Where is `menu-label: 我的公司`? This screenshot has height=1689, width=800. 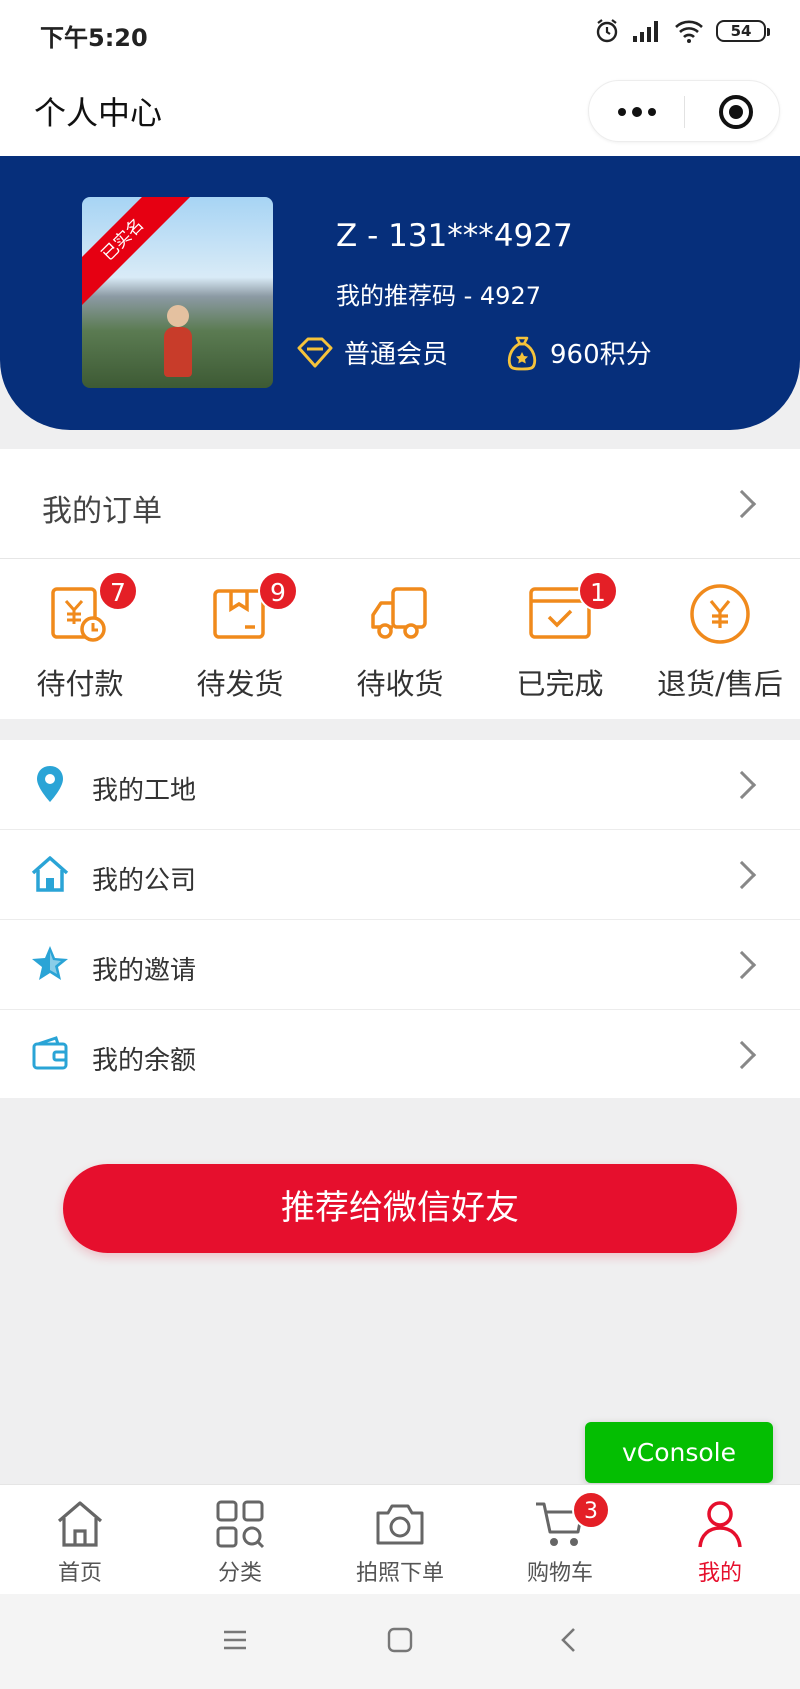 menu-label: 我的公司 is located at coordinates (144, 881).